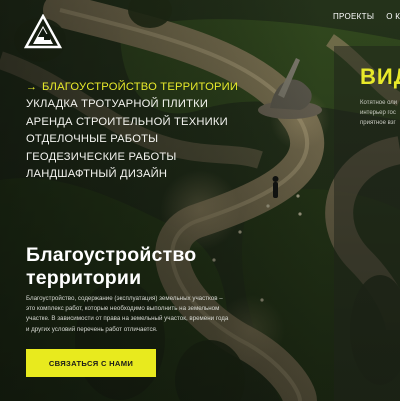 The height and width of the screenshot is (401, 400). Describe the element at coordinates (127, 121) in the screenshot. I see `services-item-label: АРЕНДА СТРОИТЕЛЬНОЙ ТЕХНИКИ` at that location.